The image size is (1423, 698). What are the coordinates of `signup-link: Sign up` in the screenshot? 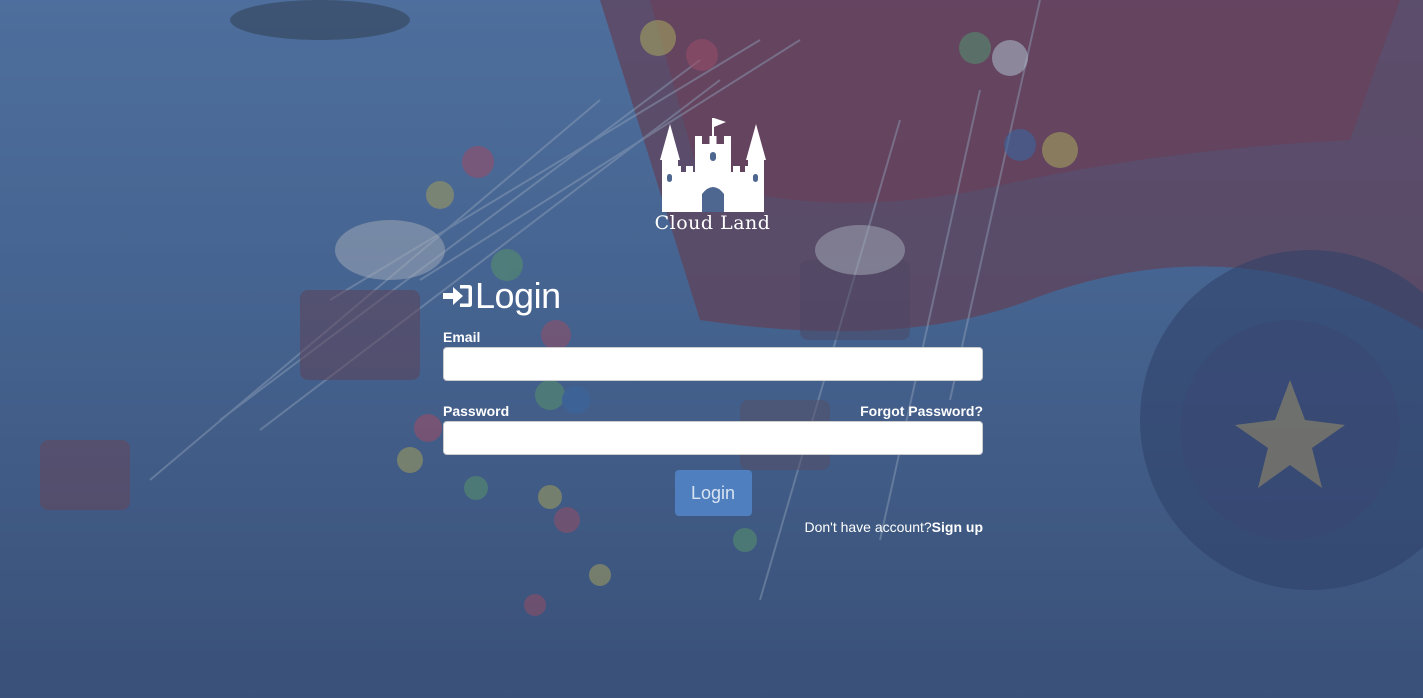 It's located at (957, 527).